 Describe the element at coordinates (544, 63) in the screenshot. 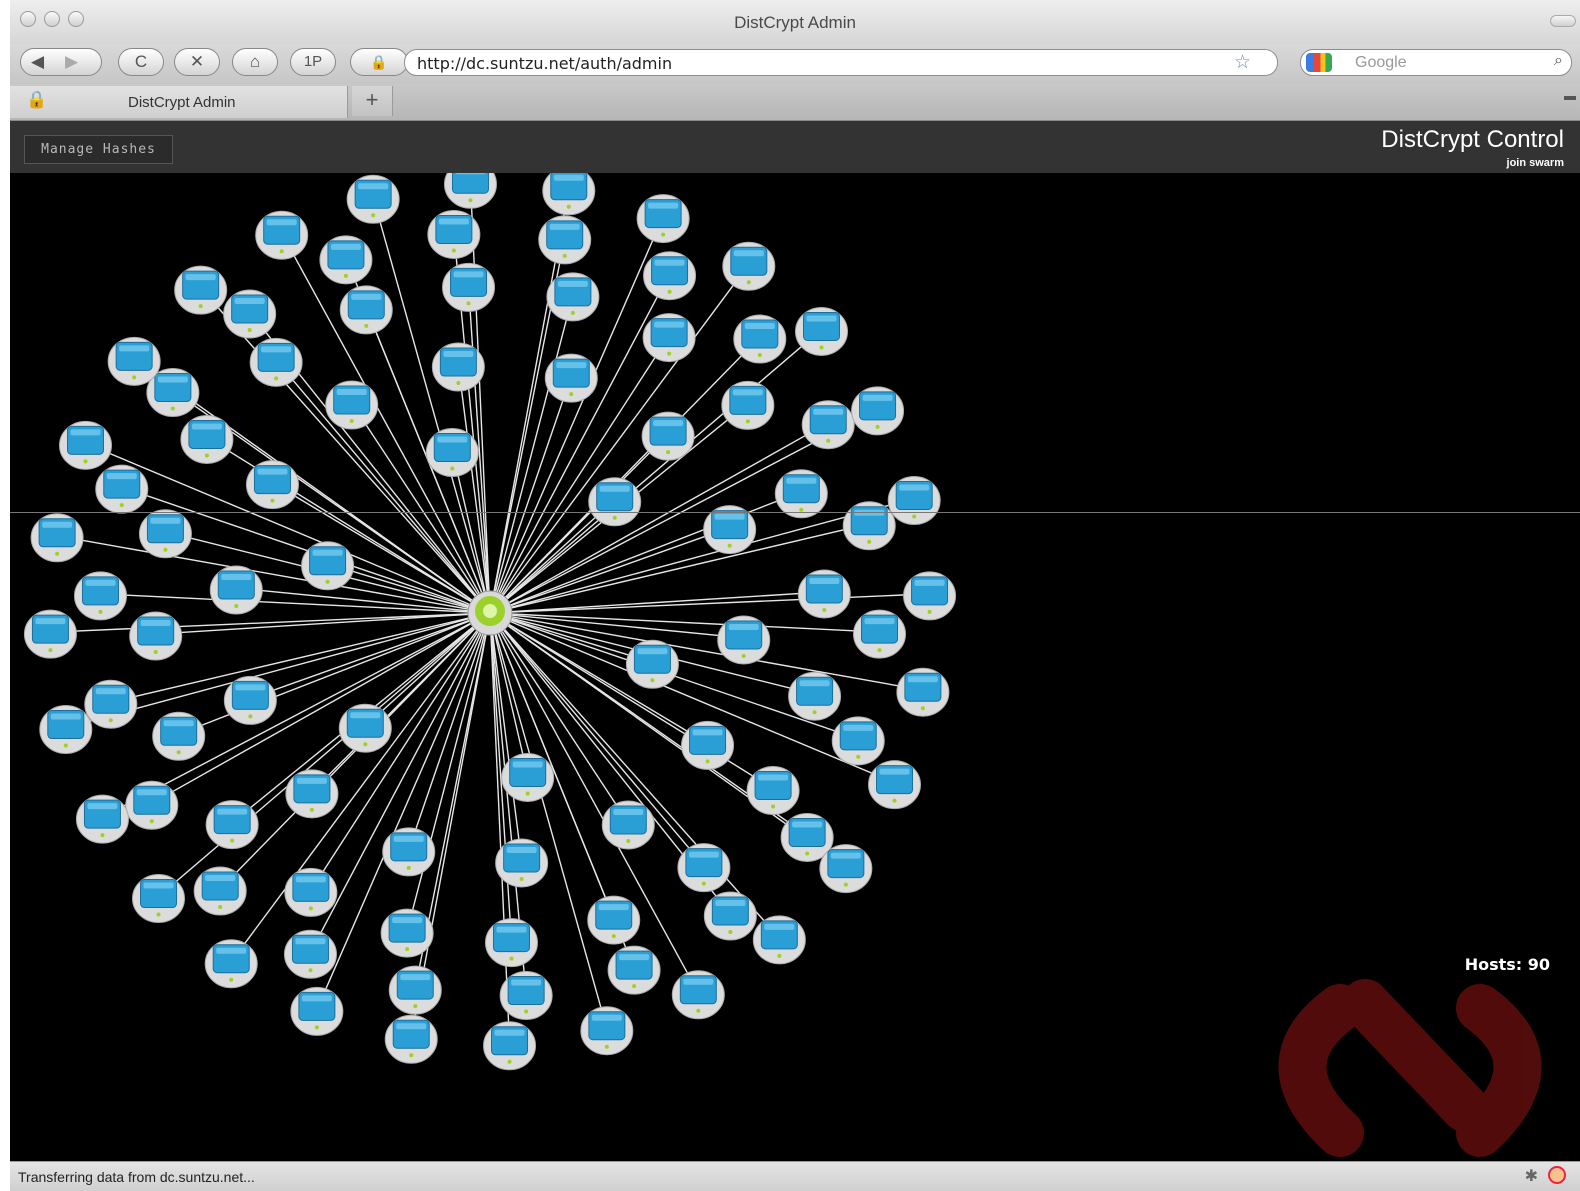

I see `url-text: http://dc.suntzu.net/auth/admin` at that location.